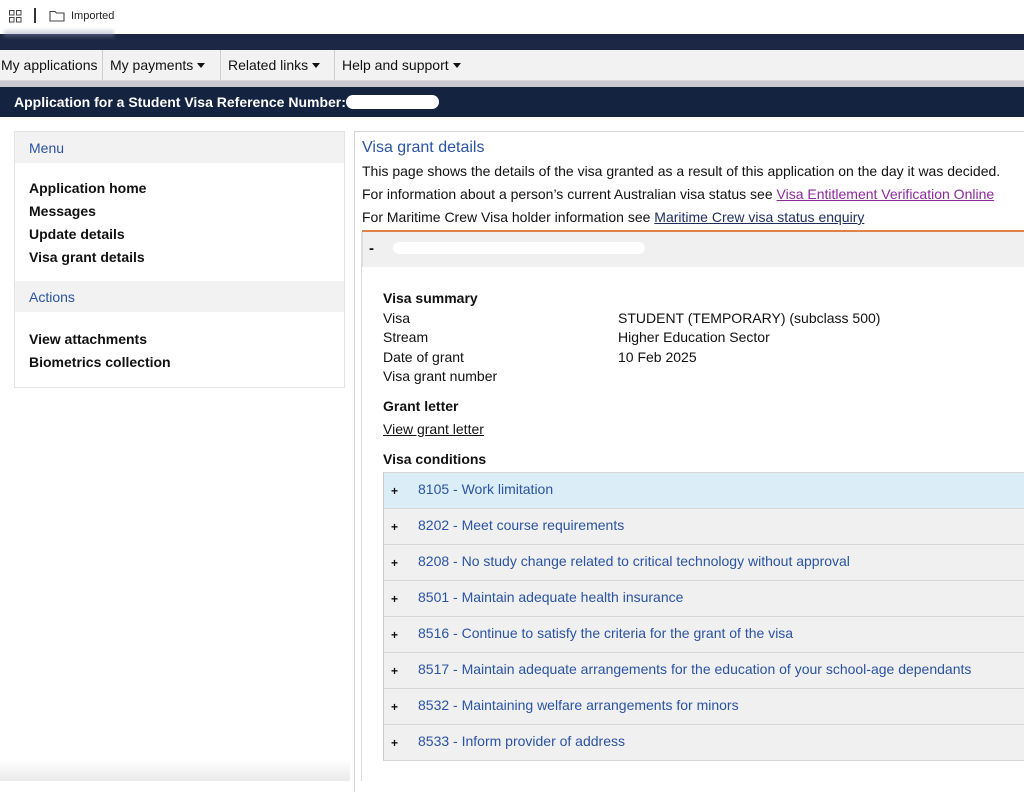  I want to click on bookmark-folder-imported: Imported, so click(92, 16).